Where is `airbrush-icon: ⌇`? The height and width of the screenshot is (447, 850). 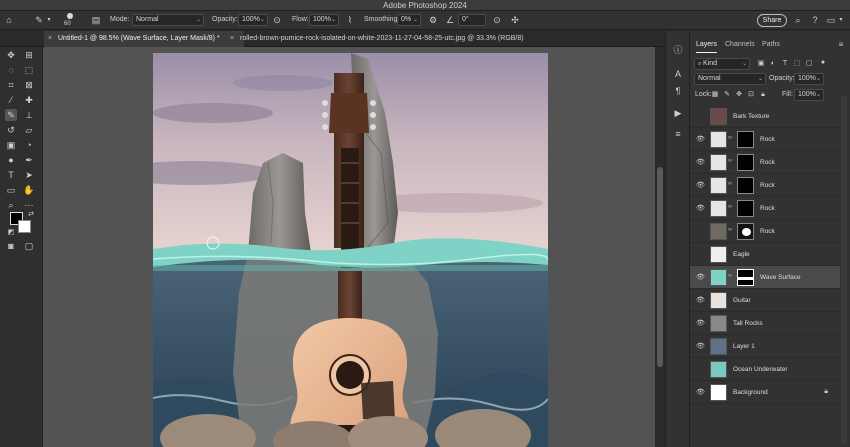 airbrush-icon: ⌇ is located at coordinates (350, 20).